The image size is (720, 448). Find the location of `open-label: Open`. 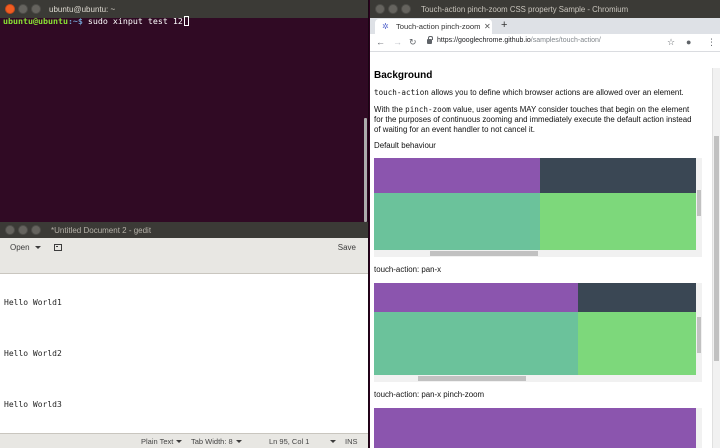

open-label: Open is located at coordinates (20, 247).